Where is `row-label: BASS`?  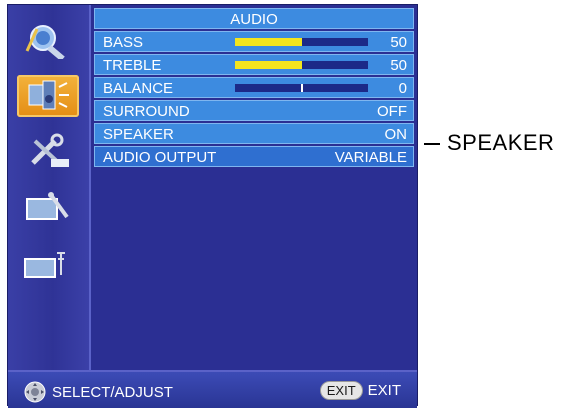 row-label: BASS is located at coordinates (123, 42).